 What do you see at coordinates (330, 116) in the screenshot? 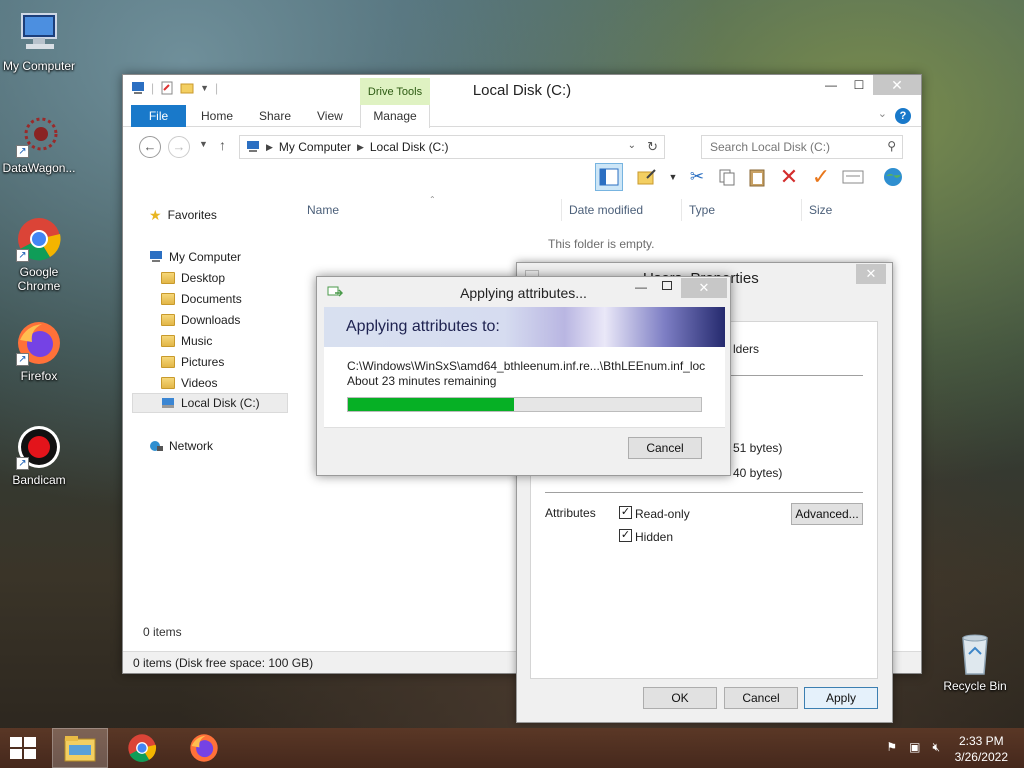
I see `tab-view: View` at bounding box center [330, 116].